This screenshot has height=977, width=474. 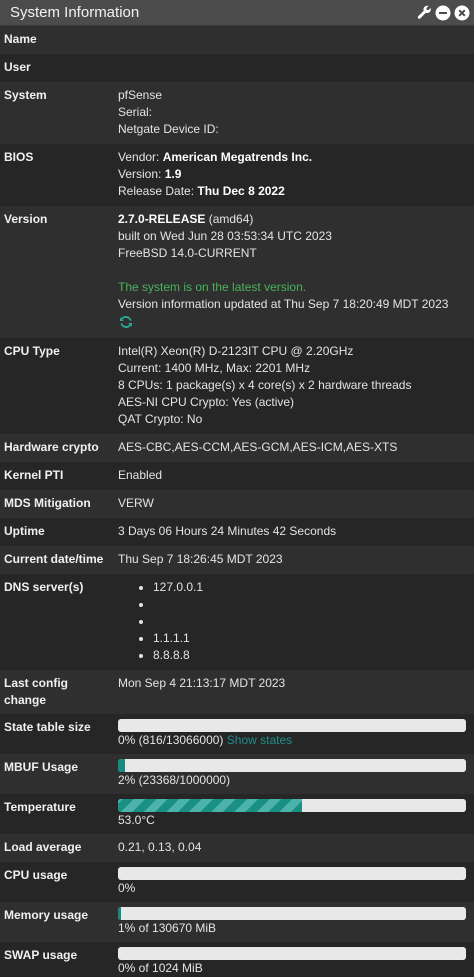 What do you see at coordinates (43, 847) in the screenshot?
I see `label-load-average: Load average` at bounding box center [43, 847].